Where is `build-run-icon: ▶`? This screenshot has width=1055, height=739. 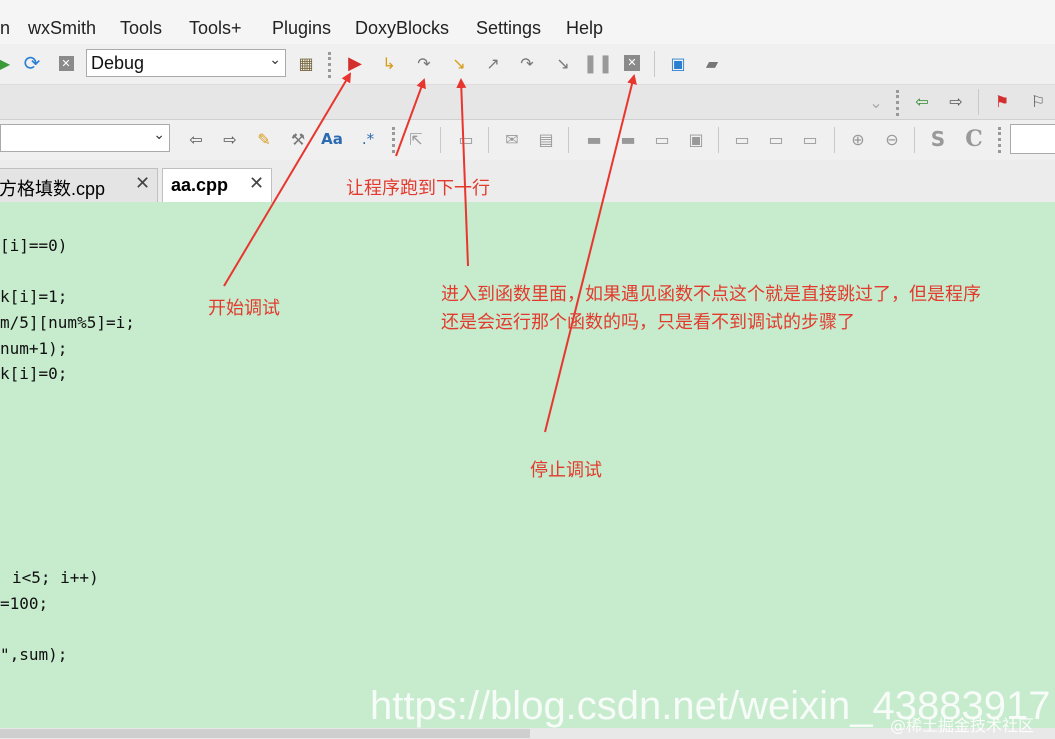 build-run-icon: ▶ is located at coordinates (8, 63).